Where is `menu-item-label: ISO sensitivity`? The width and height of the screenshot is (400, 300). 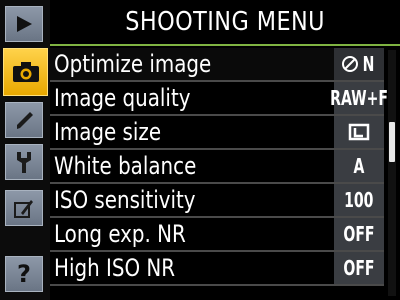
menu-item-label: ISO sensitivity is located at coordinates (125, 200).